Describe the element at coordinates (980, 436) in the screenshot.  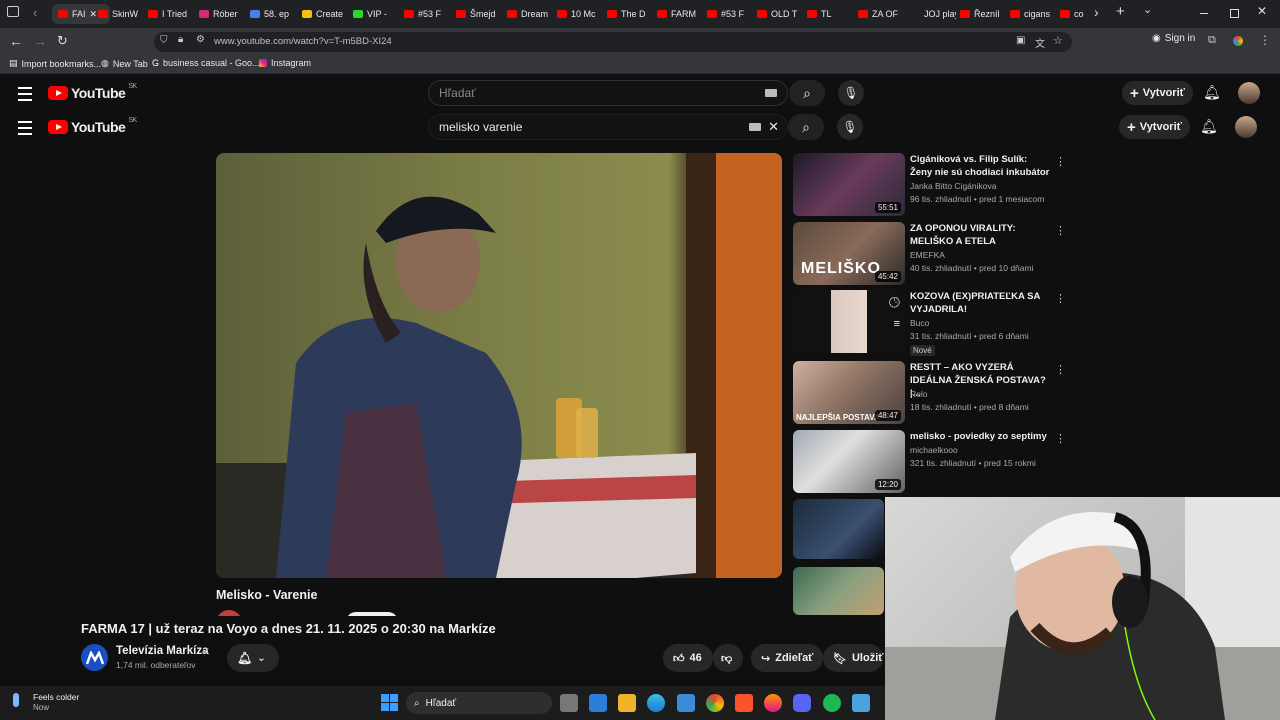
I see `related-video-title: melisko - poviedky zo septimy` at that location.